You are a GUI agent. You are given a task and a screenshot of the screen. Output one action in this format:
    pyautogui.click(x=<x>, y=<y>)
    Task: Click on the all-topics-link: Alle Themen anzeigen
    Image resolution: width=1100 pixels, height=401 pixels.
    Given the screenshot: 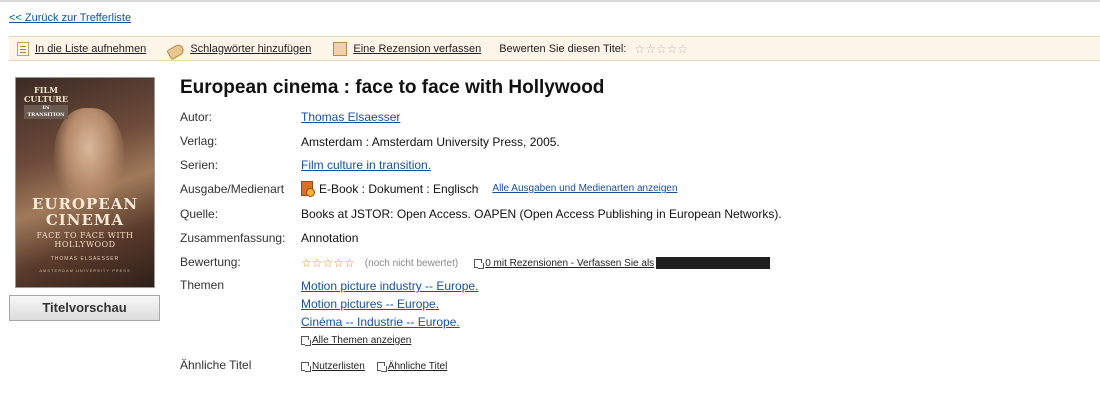 What is the action you would take?
    pyautogui.click(x=361, y=340)
    